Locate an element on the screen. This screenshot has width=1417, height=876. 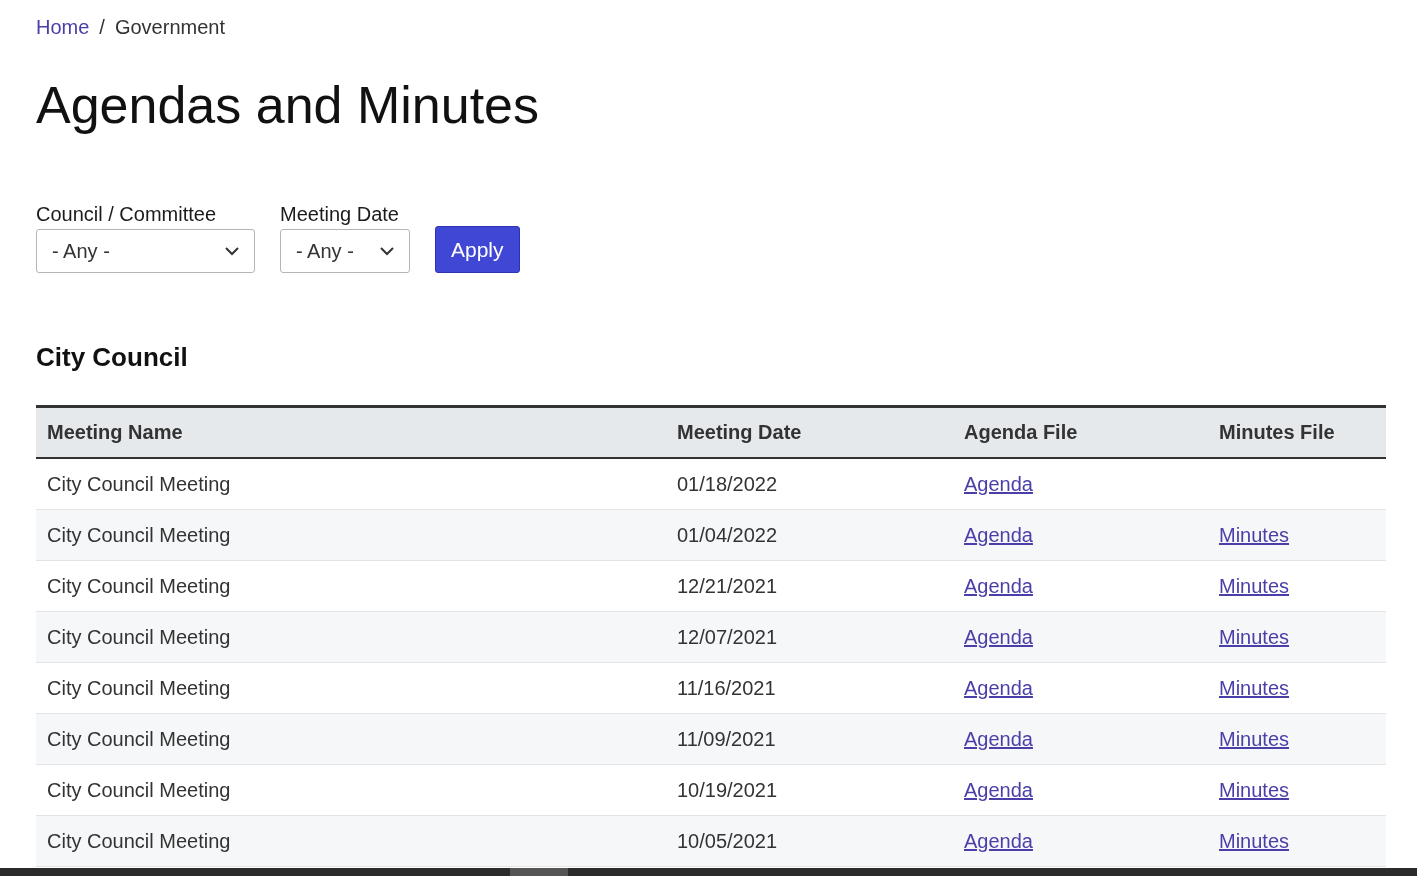
meeting-date-cell: 10/05/2021 is located at coordinates (809, 841).